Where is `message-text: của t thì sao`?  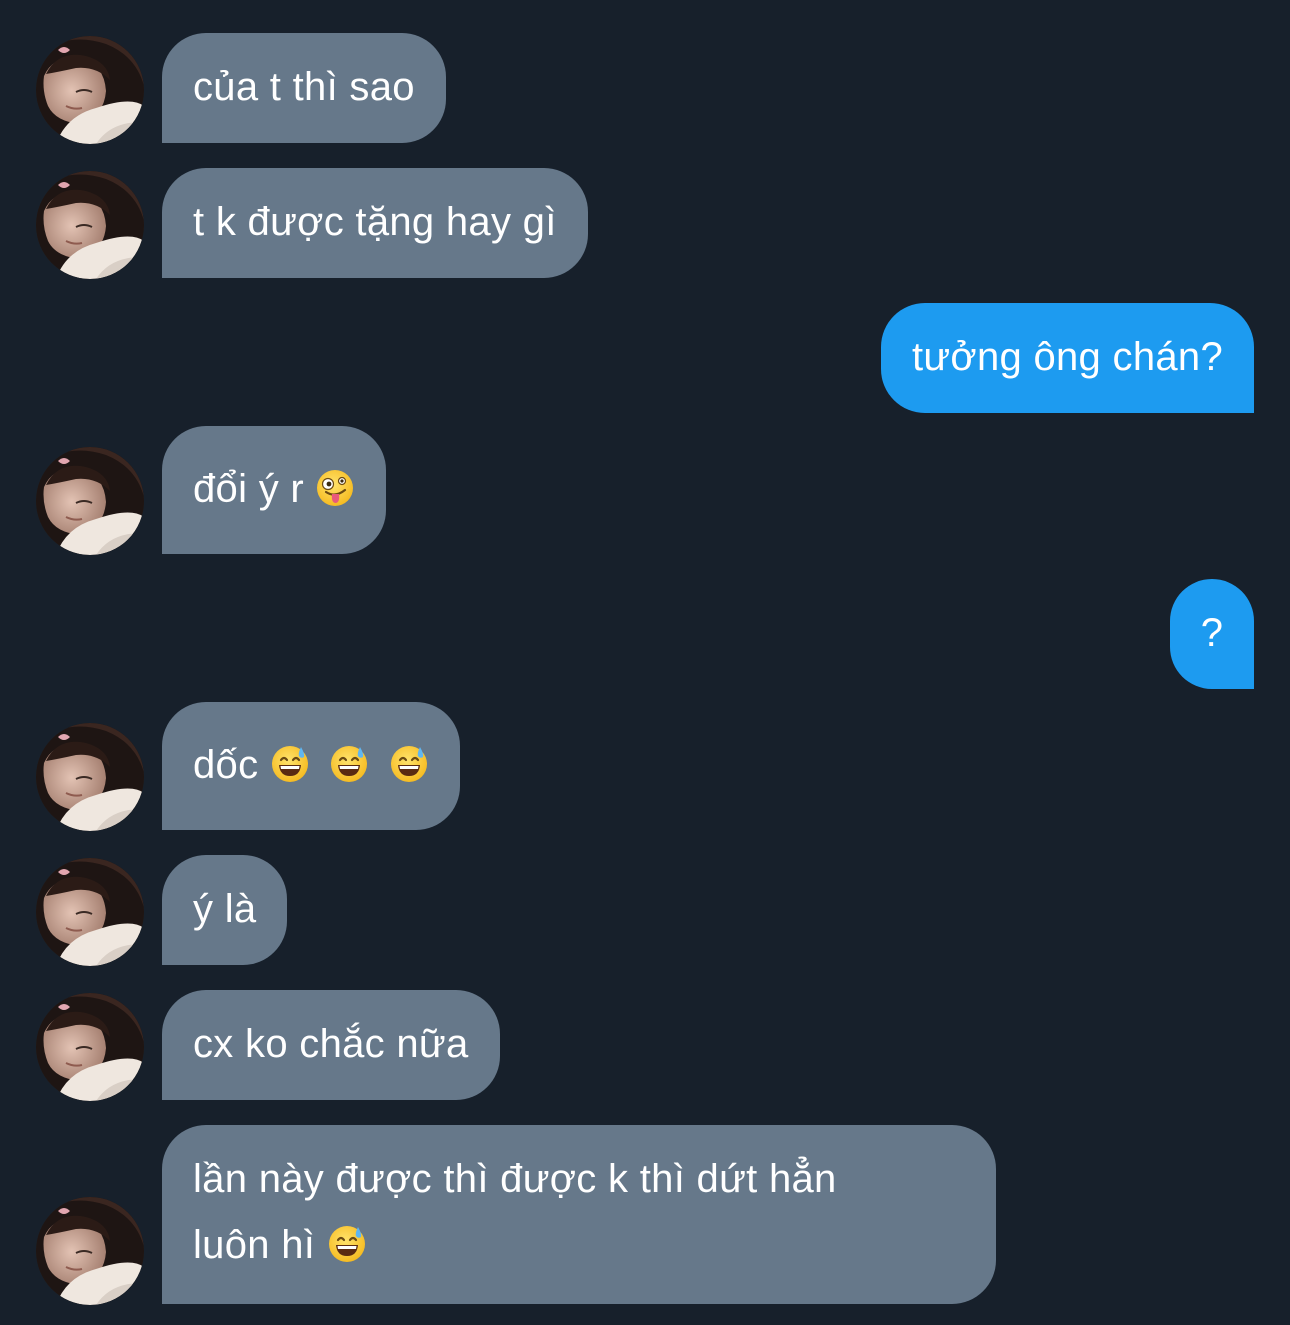
message-text: của t thì sao is located at coordinates (304, 87).